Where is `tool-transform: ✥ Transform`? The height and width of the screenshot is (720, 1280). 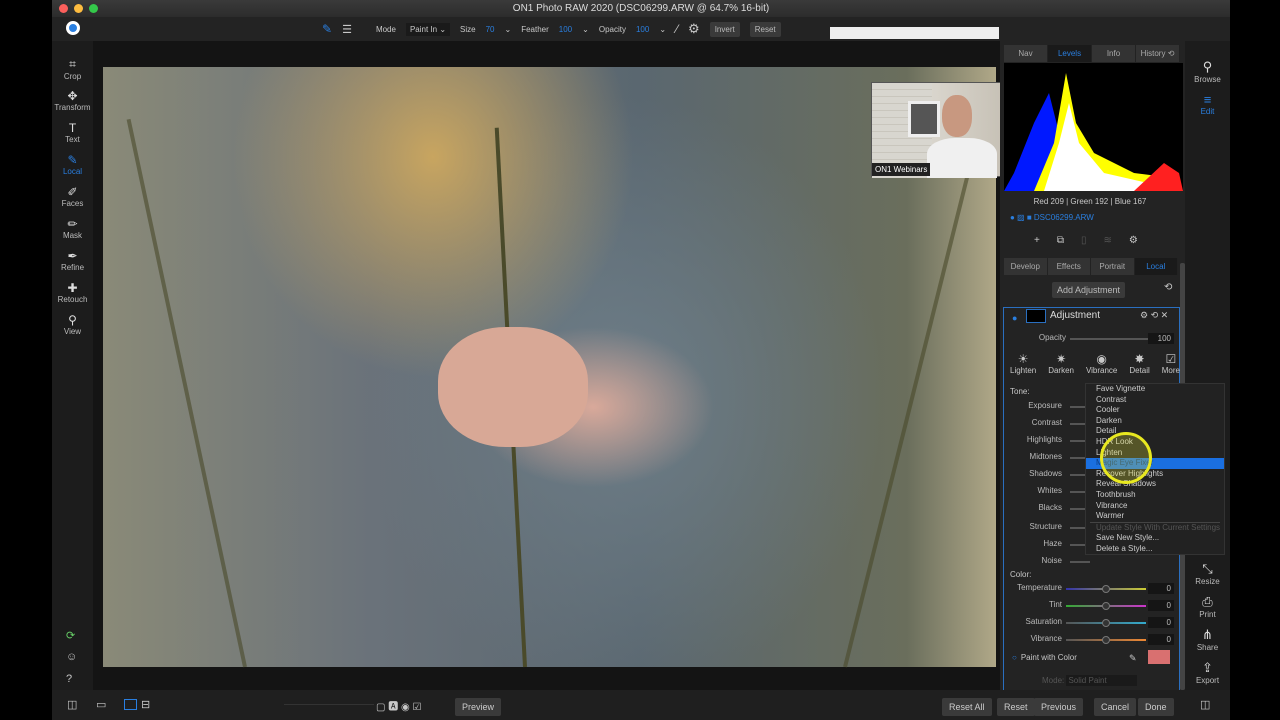
tool-transform: ✥ Transform is located at coordinates (72, 101).